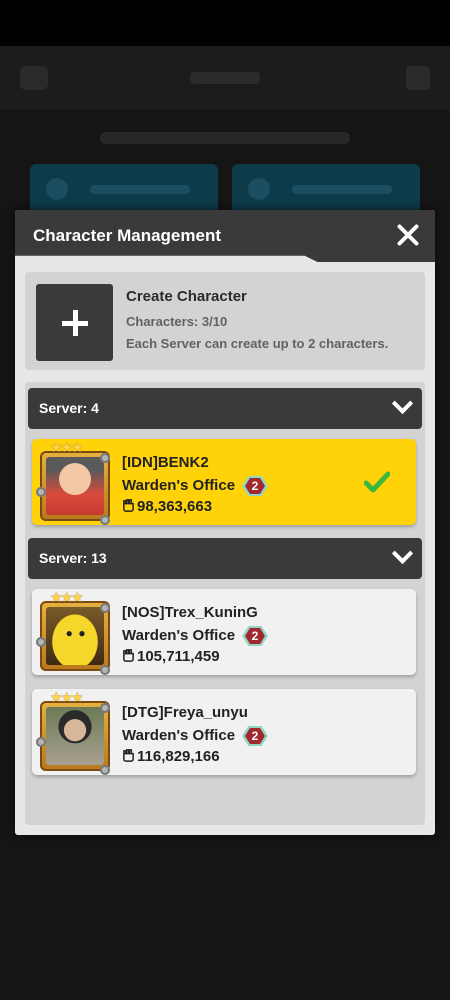 The height and width of the screenshot is (1000, 450). What do you see at coordinates (377, 482) in the screenshot?
I see `check-icon` at bounding box center [377, 482].